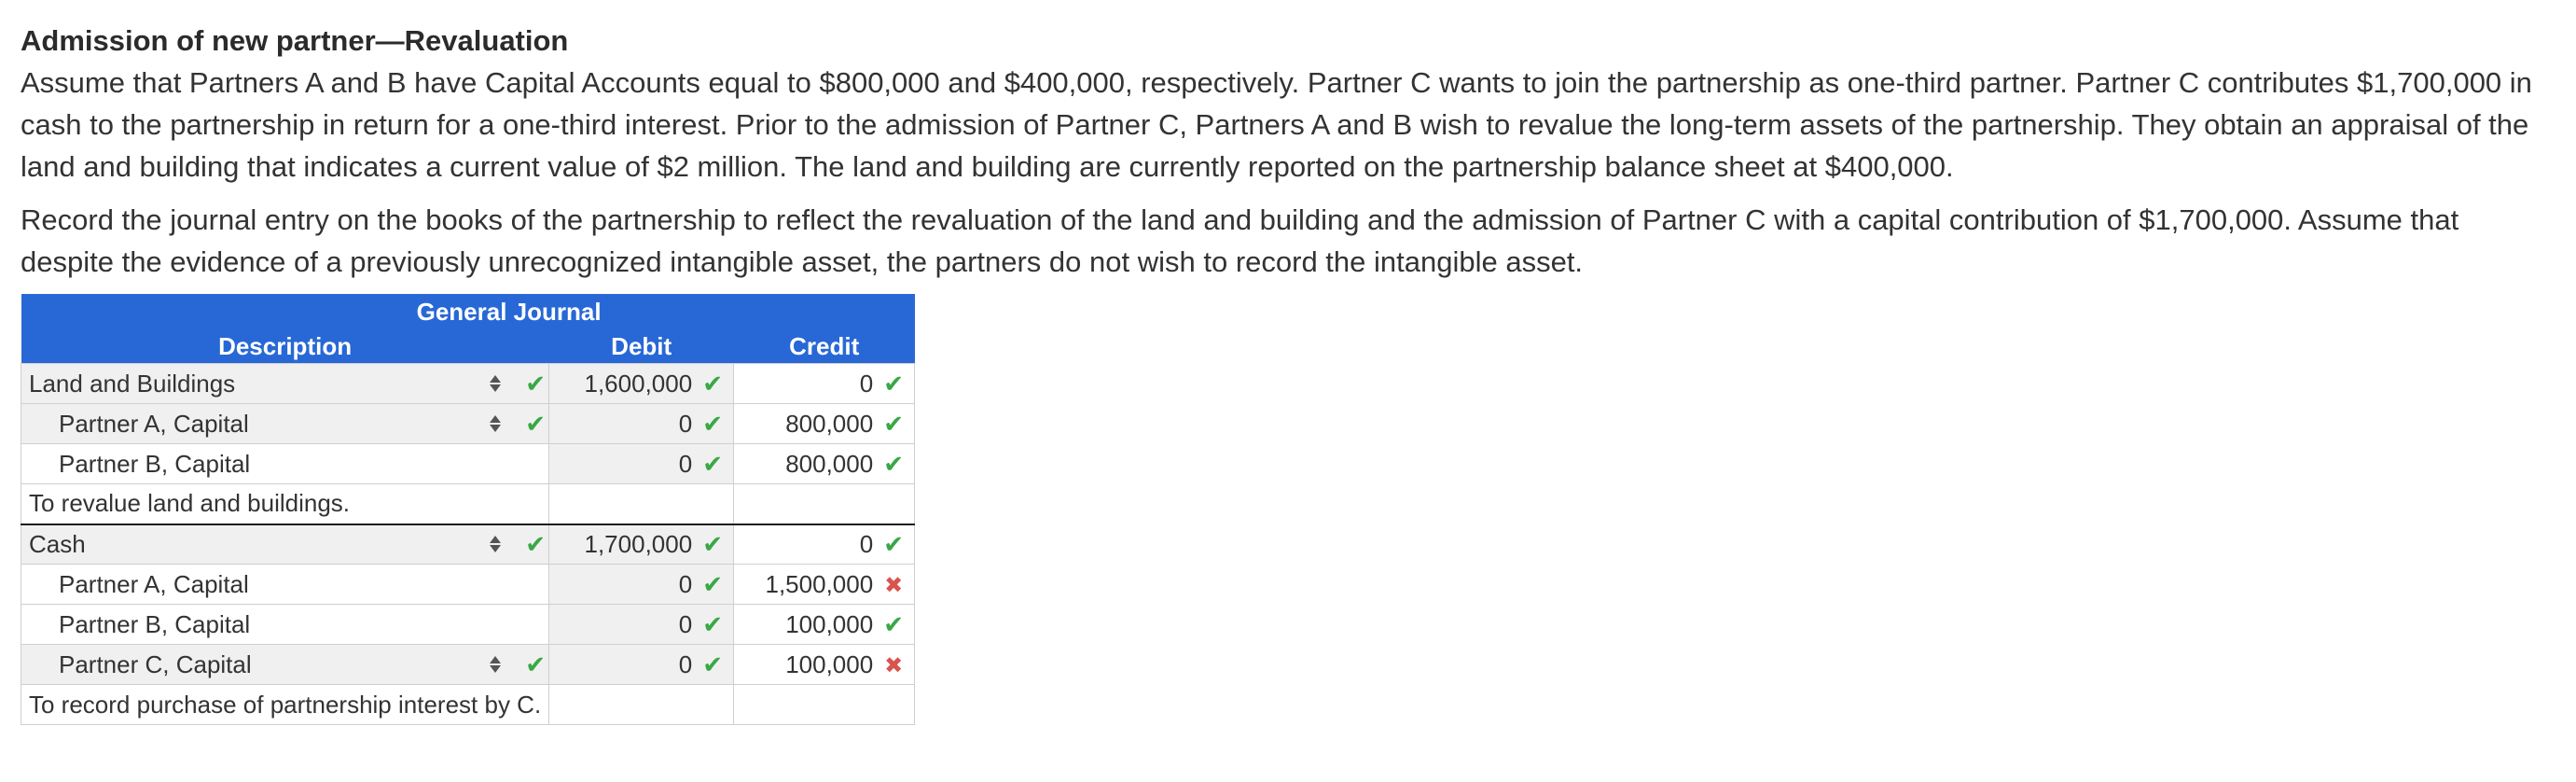 This screenshot has width=2576, height=782. What do you see at coordinates (285, 544) in the screenshot?
I see `account-select: Cash ✔` at bounding box center [285, 544].